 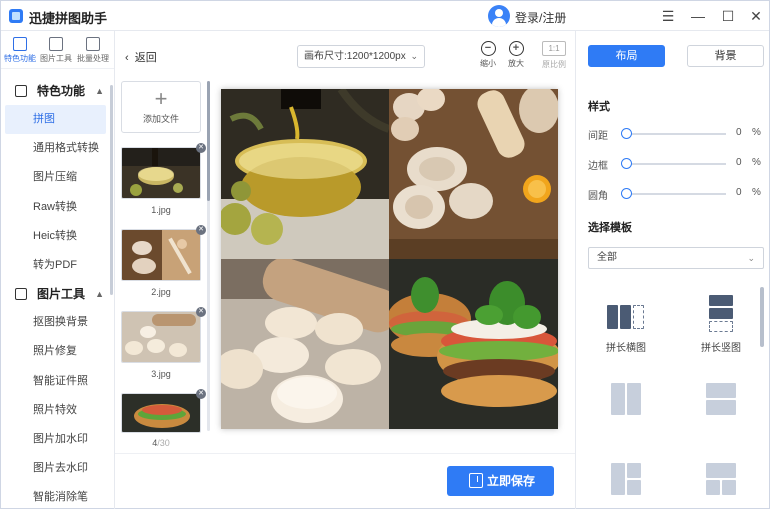 What do you see at coordinates (57, 496) in the screenshot?
I see `menu-item-eraser: 智能消除笔` at bounding box center [57, 496].